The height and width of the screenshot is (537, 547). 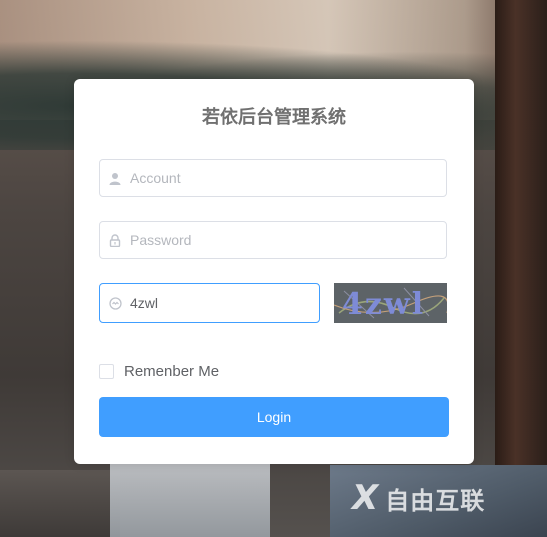 What do you see at coordinates (435, 500) in the screenshot?
I see `watermark-text: 自由互联` at bounding box center [435, 500].